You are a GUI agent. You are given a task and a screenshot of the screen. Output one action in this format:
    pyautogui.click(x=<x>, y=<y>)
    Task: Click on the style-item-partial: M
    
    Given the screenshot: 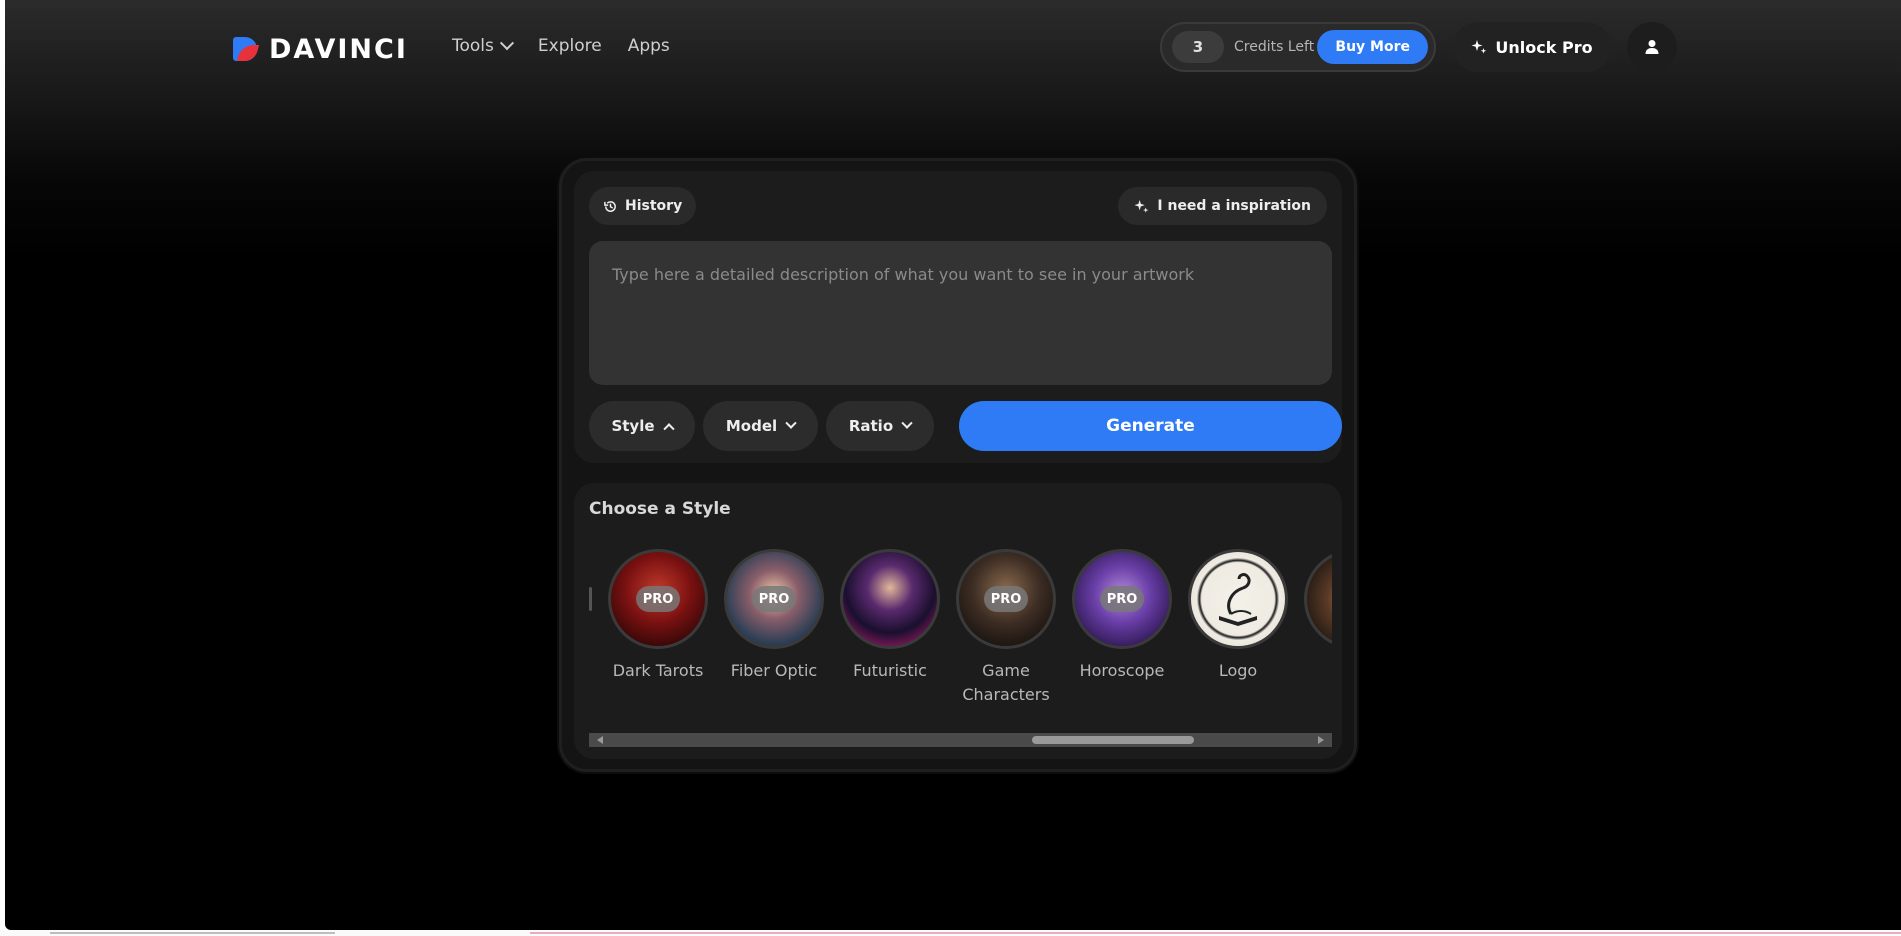 What is the action you would take?
    pyautogui.click(x=1314, y=616)
    